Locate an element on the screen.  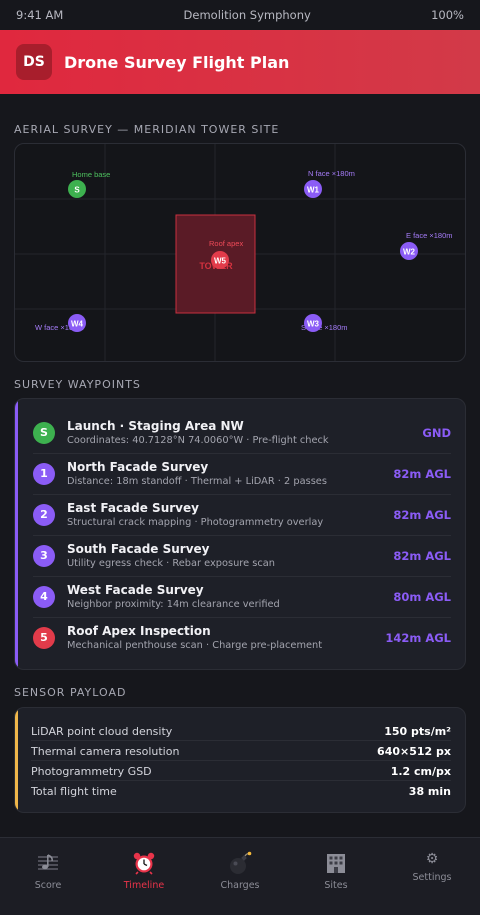
map-marker-w2: W2 is located at coordinates (409, 251).